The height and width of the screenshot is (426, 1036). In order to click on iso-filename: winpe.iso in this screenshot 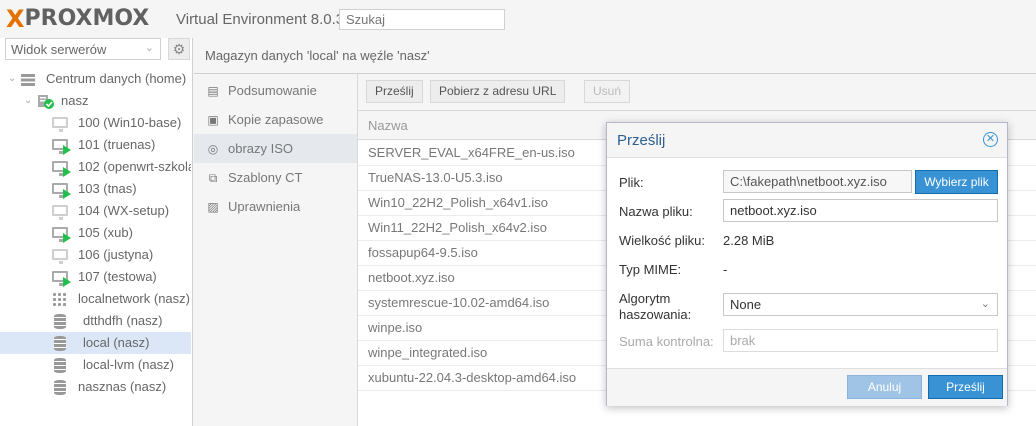, I will do `click(395, 327)`.